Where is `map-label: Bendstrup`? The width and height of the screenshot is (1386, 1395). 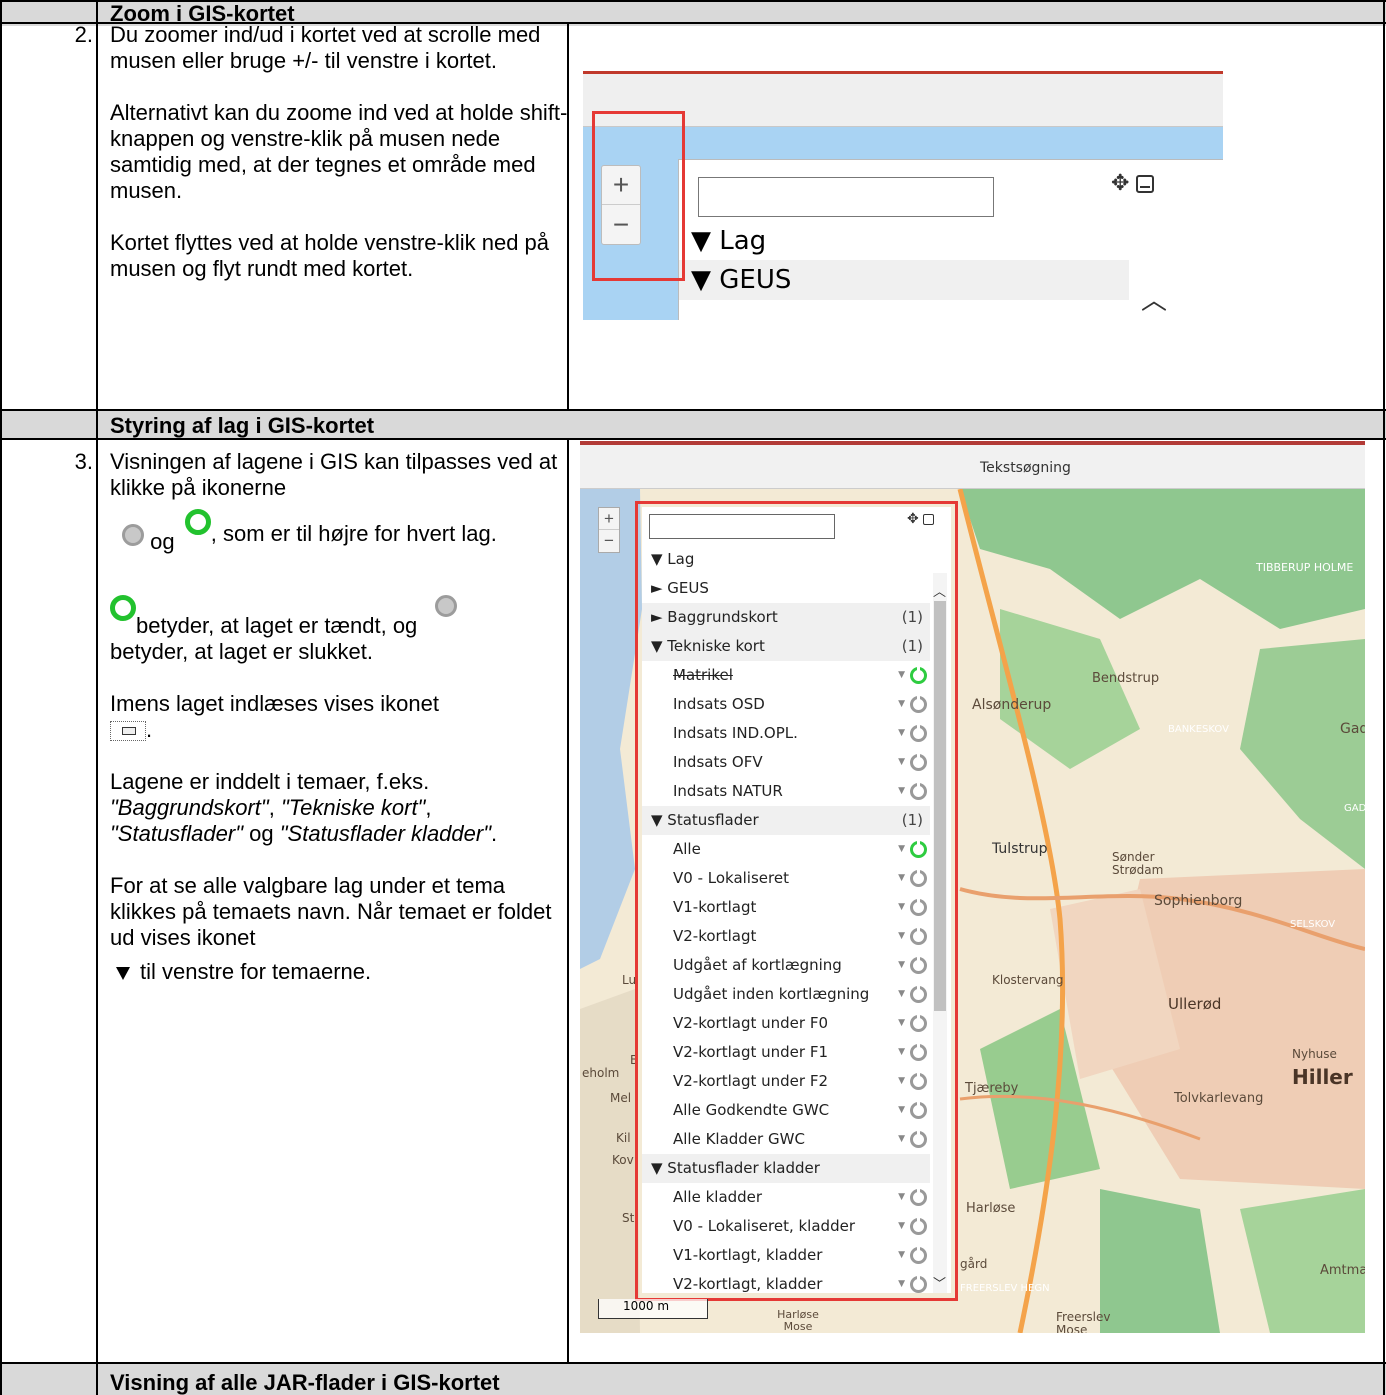
map-label: Bendstrup is located at coordinates (1126, 678).